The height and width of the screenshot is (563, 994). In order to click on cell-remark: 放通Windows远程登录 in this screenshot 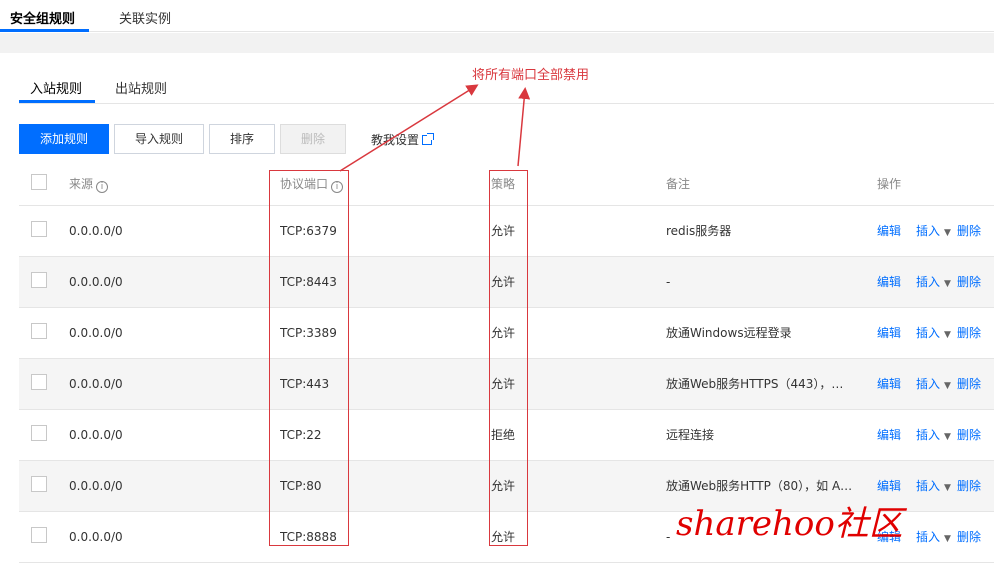, I will do `click(729, 333)`.